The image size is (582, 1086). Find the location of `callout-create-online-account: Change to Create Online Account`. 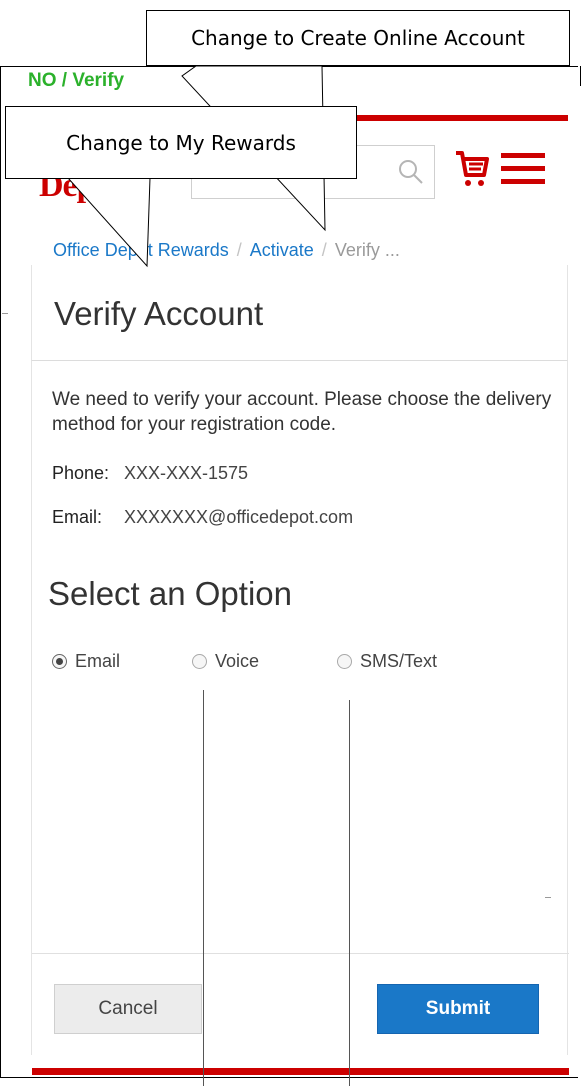

callout-create-online-account: Change to Create Online Account is located at coordinates (358, 38).